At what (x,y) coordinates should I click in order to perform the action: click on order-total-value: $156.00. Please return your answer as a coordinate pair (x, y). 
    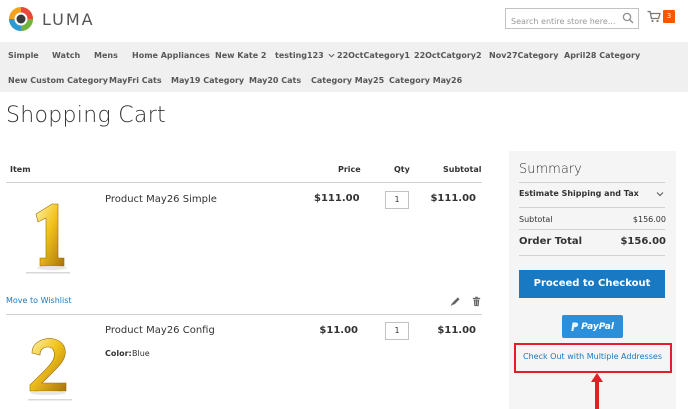
    Looking at the image, I should click on (643, 241).